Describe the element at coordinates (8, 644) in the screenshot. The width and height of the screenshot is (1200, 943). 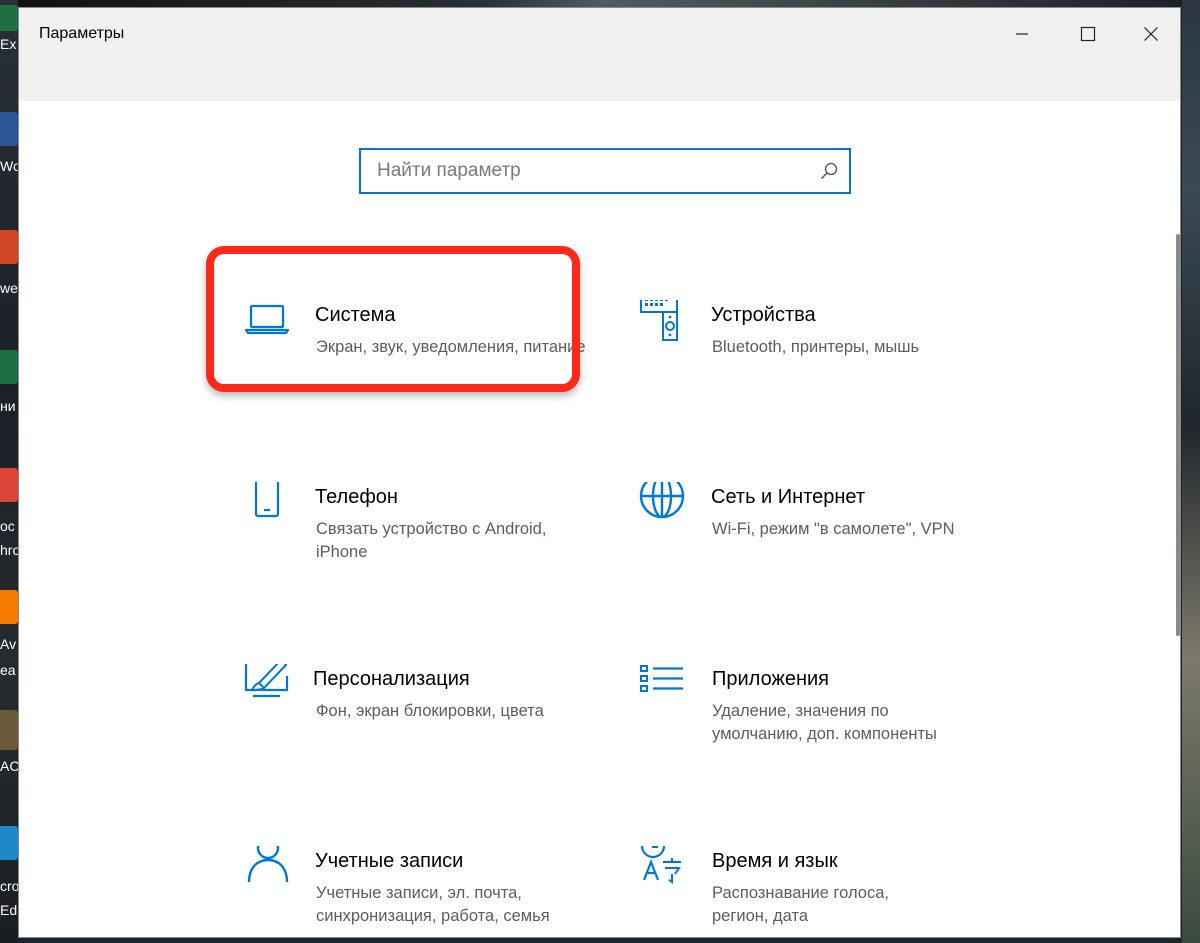
I see `desktop-label: Av` at that location.